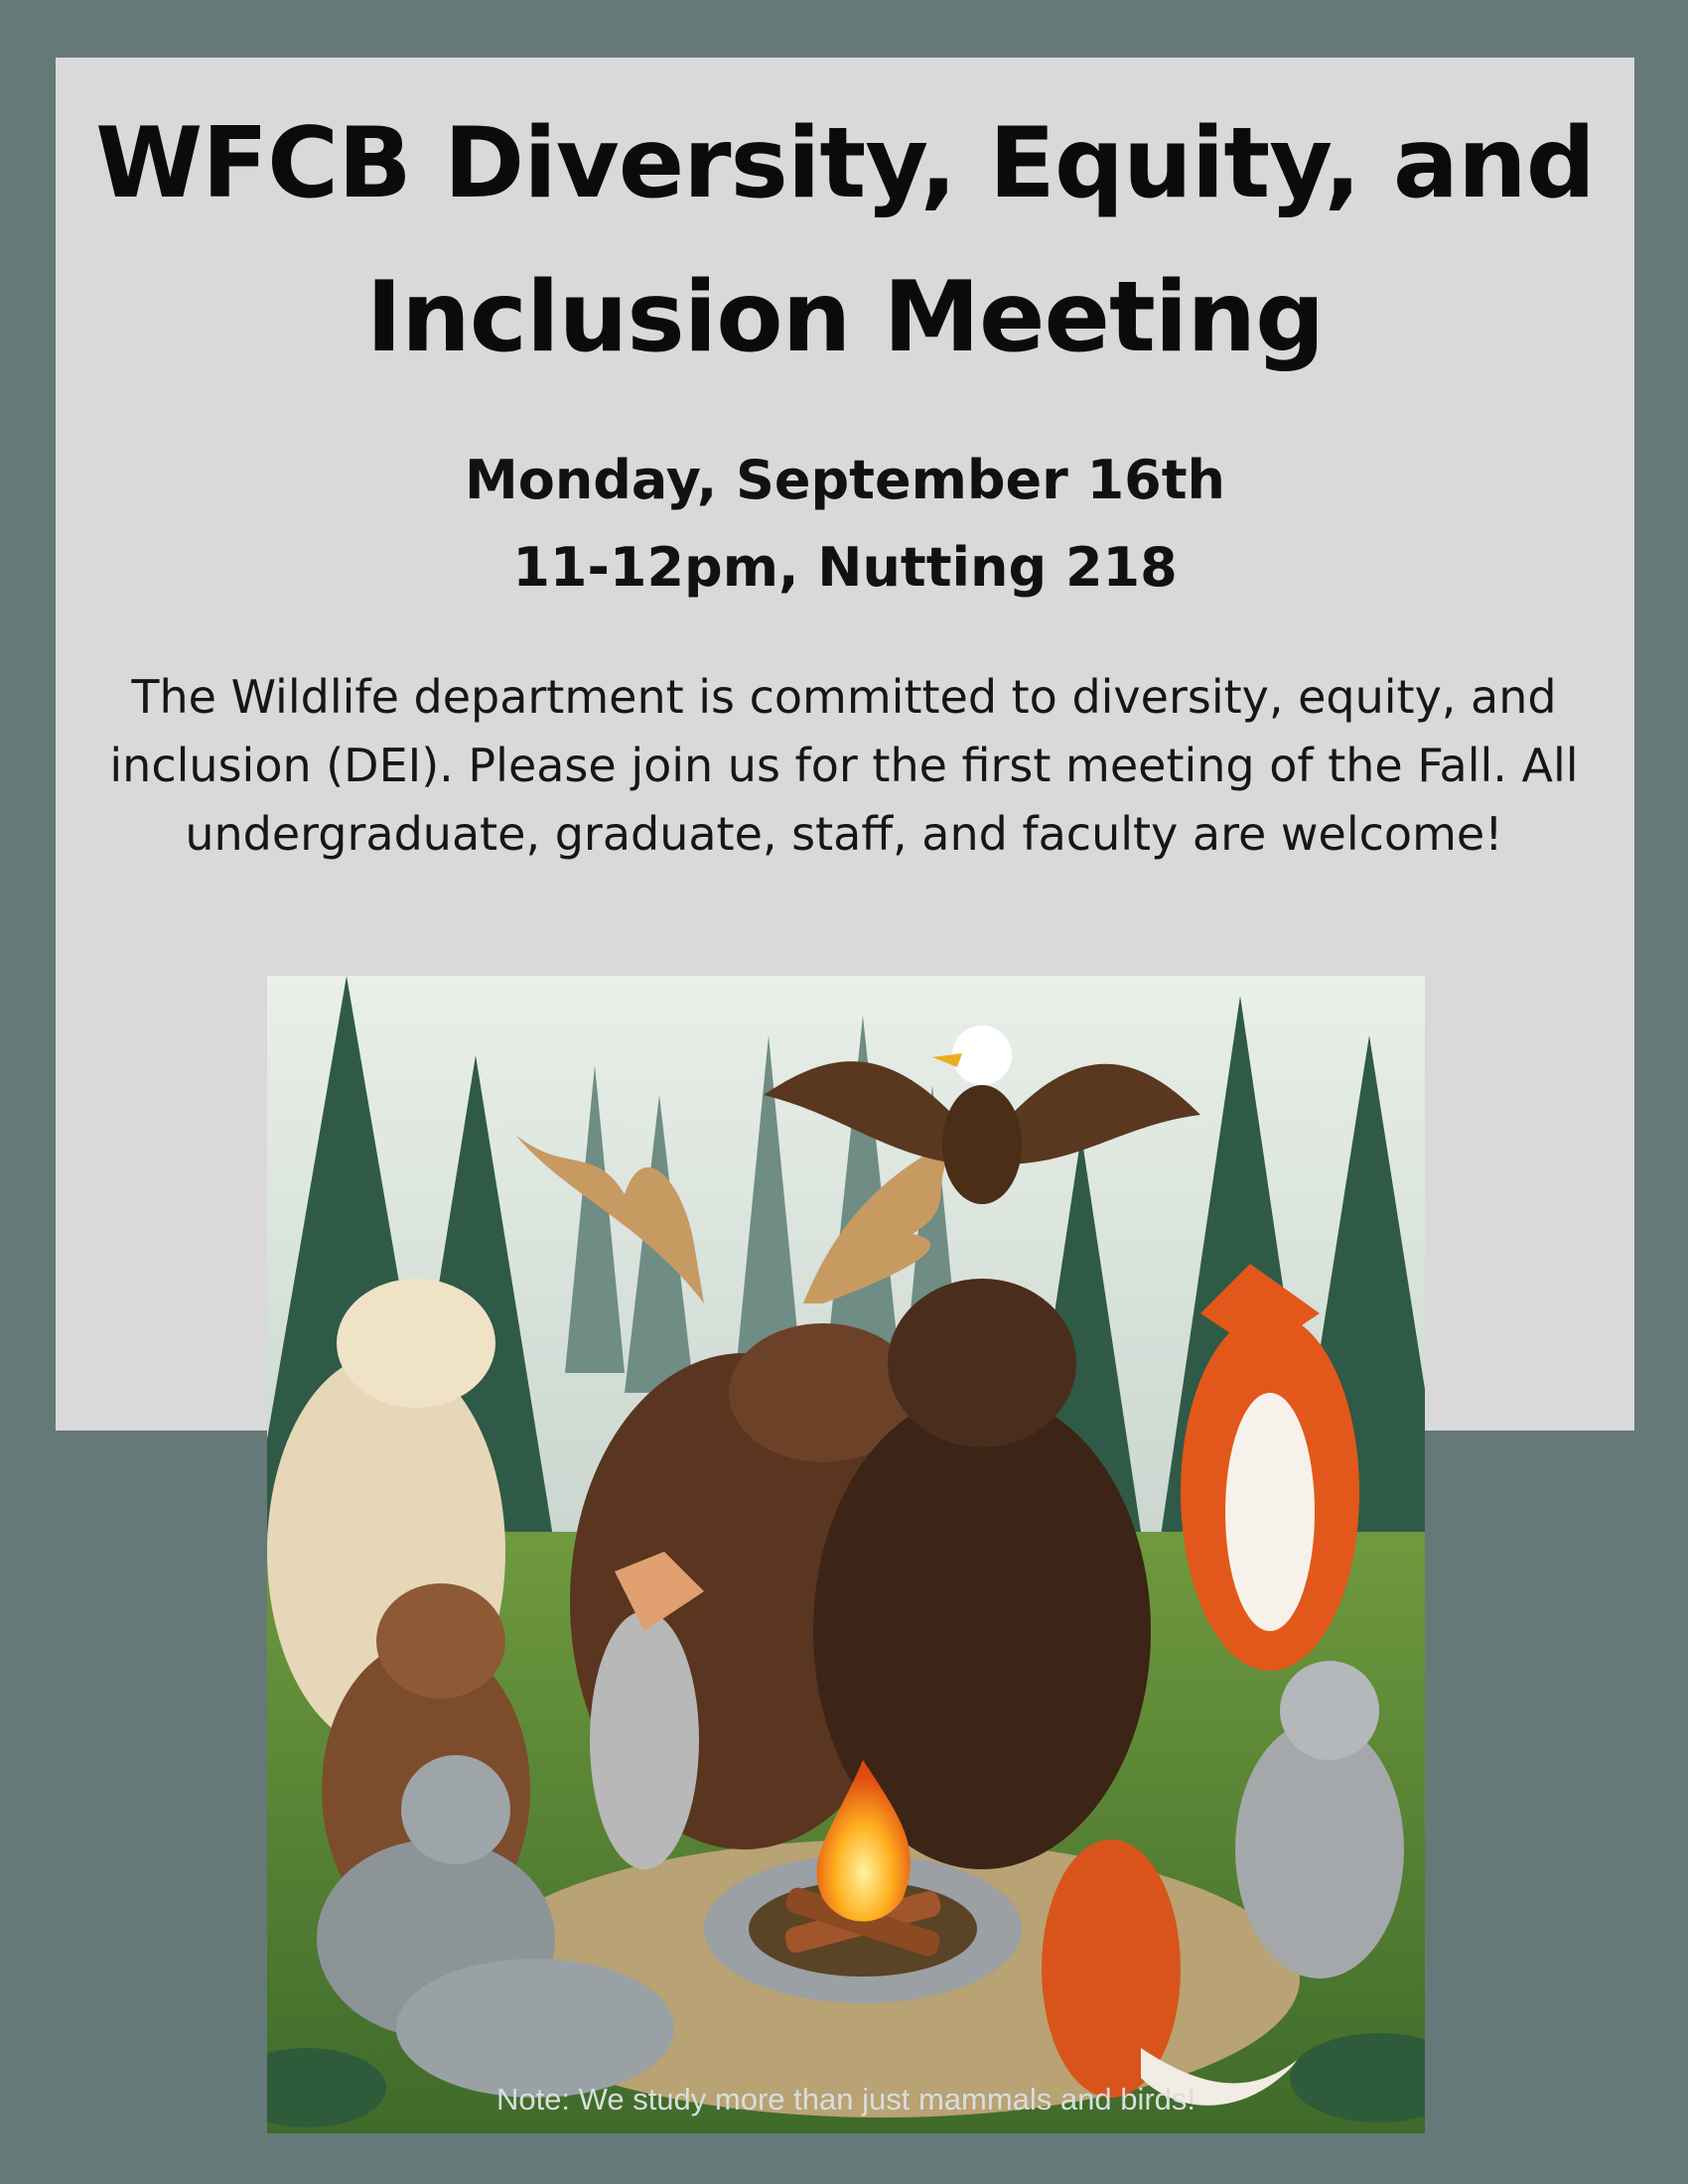 The height and width of the screenshot is (2184, 1688). Describe the element at coordinates (845, 163) in the screenshot. I see `title-line-1: WFCB Diversity, Equity, and` at that location.